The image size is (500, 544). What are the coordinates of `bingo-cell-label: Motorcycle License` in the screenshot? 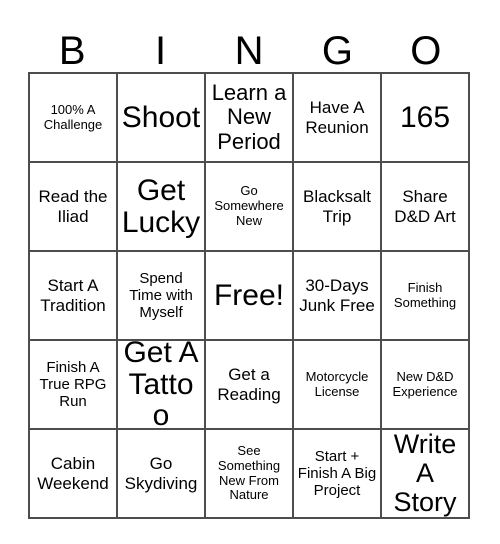 It's located at (337, 383).